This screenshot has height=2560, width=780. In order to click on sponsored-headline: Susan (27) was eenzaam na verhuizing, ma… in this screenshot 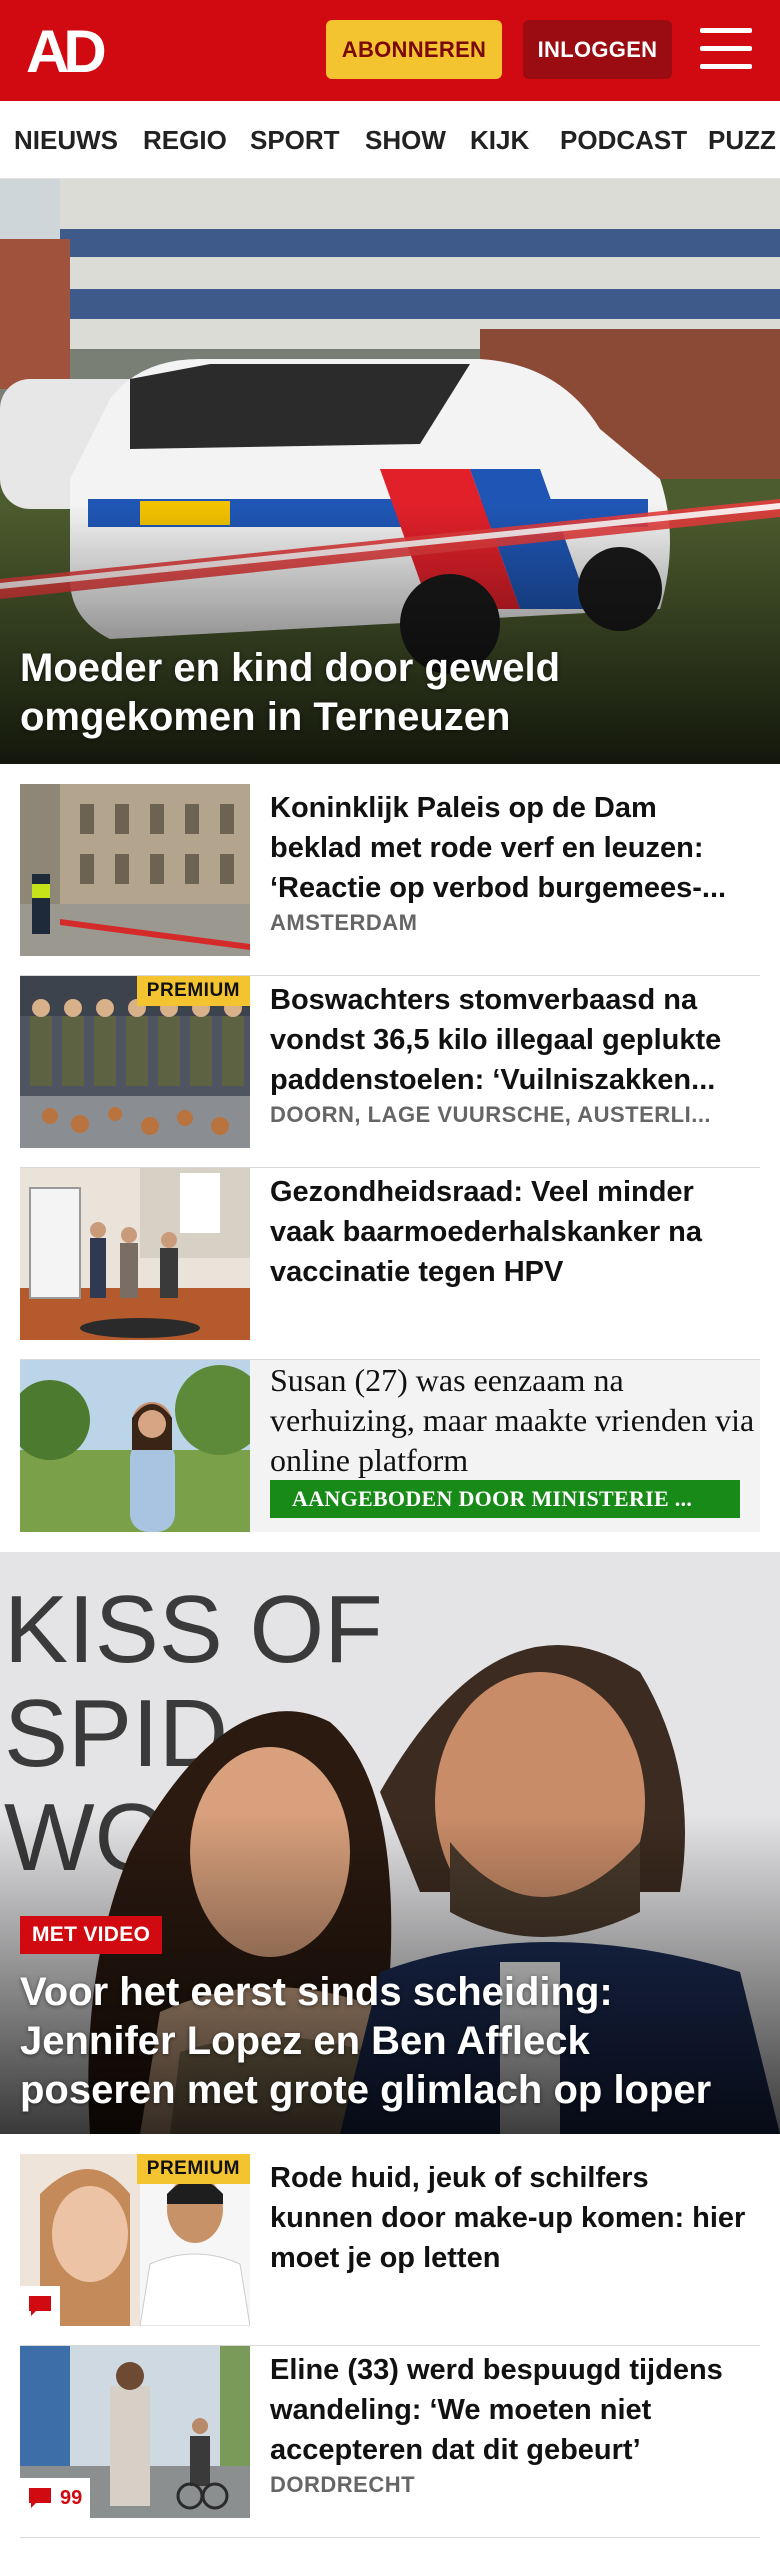, I will do `click(513, 1420)`.